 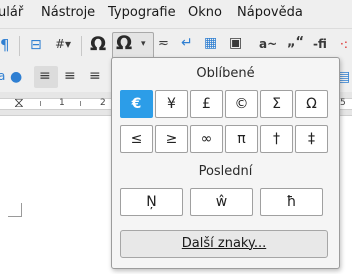 I want to click on align-left-icon: ≡, so click(x=45, y=76).